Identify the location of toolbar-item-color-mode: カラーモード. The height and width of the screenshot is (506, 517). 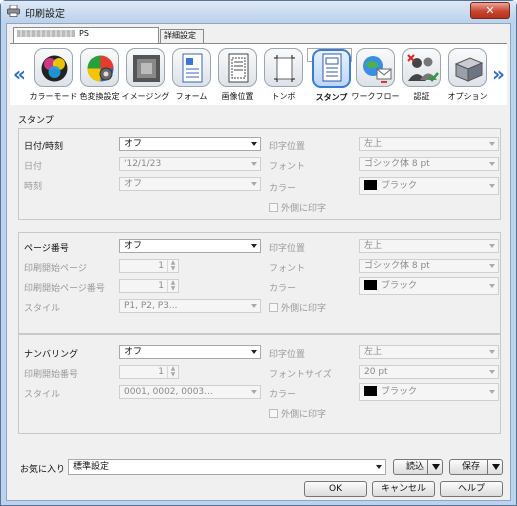
(54, 76).